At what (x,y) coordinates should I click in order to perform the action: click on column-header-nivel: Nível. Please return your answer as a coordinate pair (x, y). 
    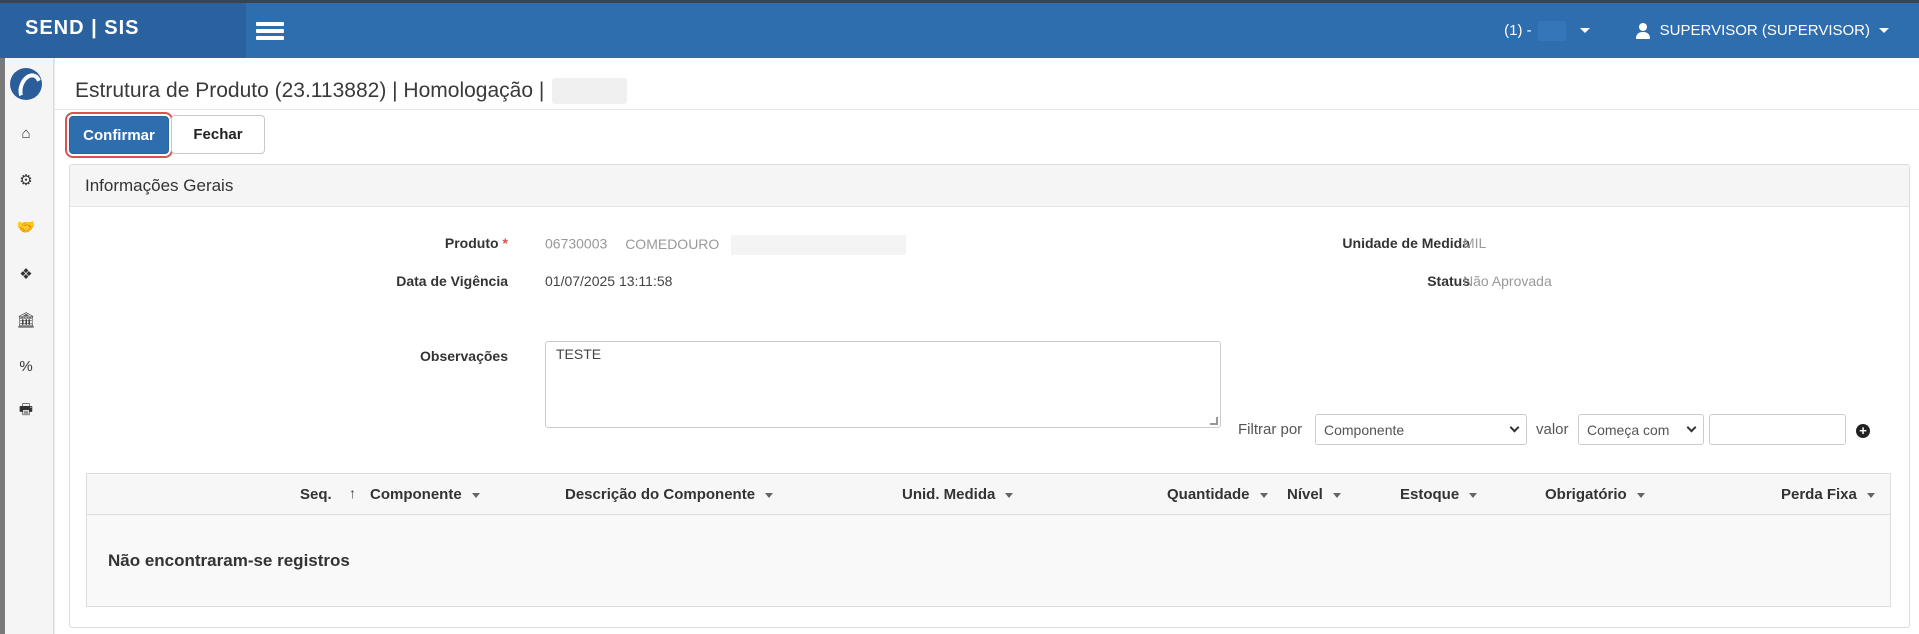
    Looking at the image, I should click on (1314, 494).